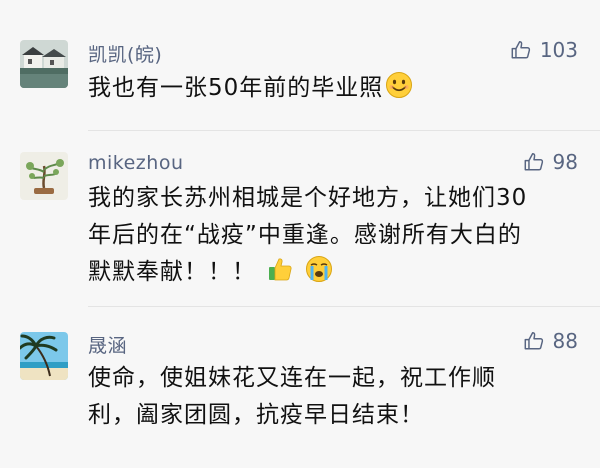 Image resolution: width=600 pixels, height=468 pixels. I want to click on avatar-landscape-image, so click(44, 64).